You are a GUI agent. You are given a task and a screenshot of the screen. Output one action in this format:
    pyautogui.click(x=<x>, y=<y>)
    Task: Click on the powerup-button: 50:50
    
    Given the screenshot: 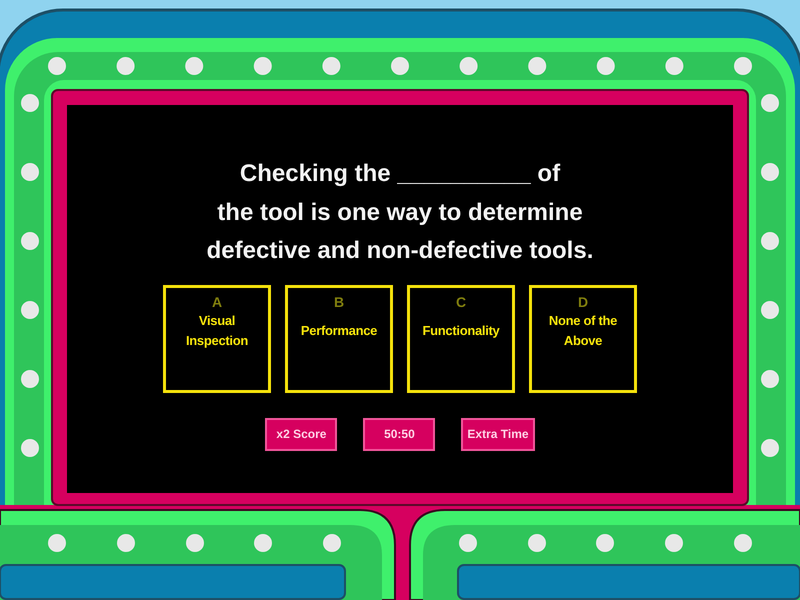 What is the action you would take?
    pyautogui.click(x=399, y=434)
    